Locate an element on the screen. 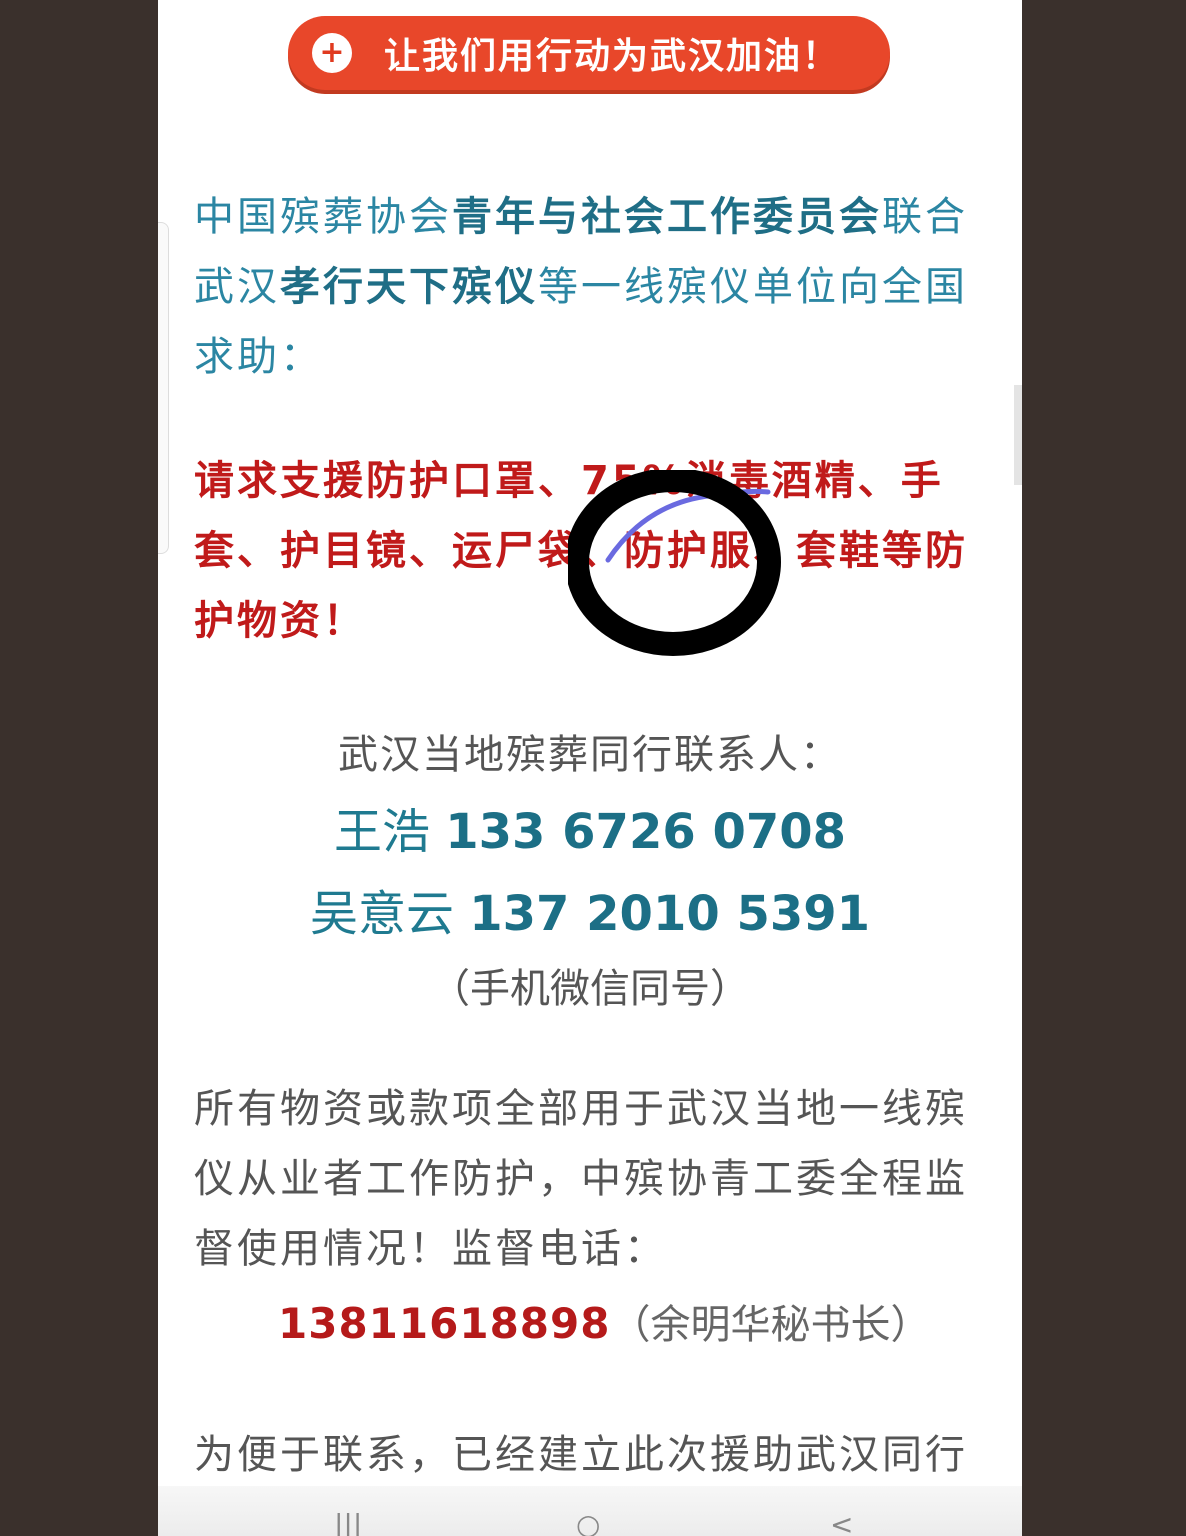  funeral-company-name: 孝行天下殡仪 is located at coordinates (409, 287).